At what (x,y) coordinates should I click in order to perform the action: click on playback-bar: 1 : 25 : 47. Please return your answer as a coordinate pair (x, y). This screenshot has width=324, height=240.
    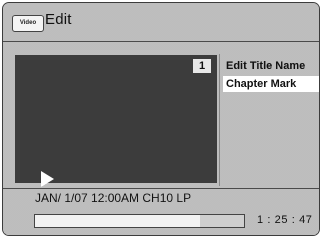
    Looking at the image, I should click on (161, 221).